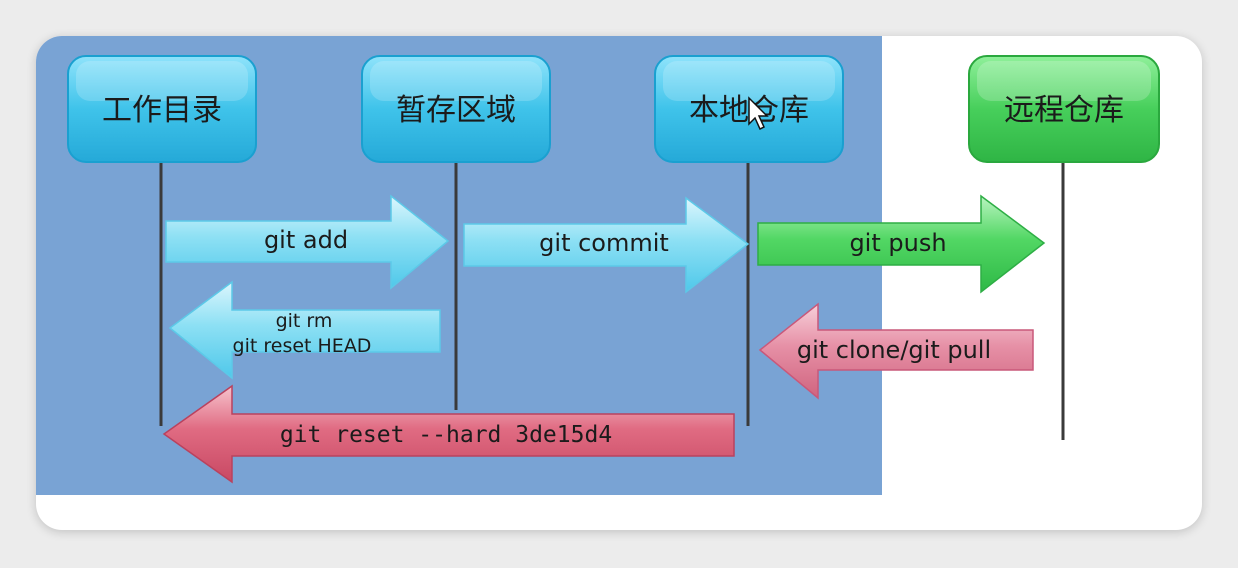 The image size is (1238, 568). I want to click on box-staging-area: 暂存区域, so click(456, 109).